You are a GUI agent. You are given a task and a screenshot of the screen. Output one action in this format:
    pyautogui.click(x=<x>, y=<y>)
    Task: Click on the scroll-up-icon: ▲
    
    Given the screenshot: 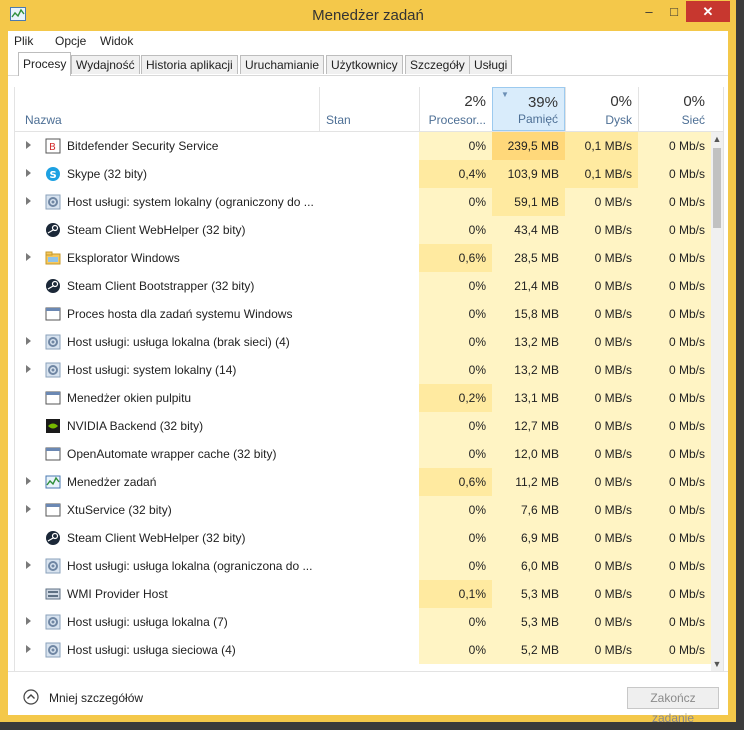 What is the action you would take?
    pyautogui.click(x=717, y=139)
    